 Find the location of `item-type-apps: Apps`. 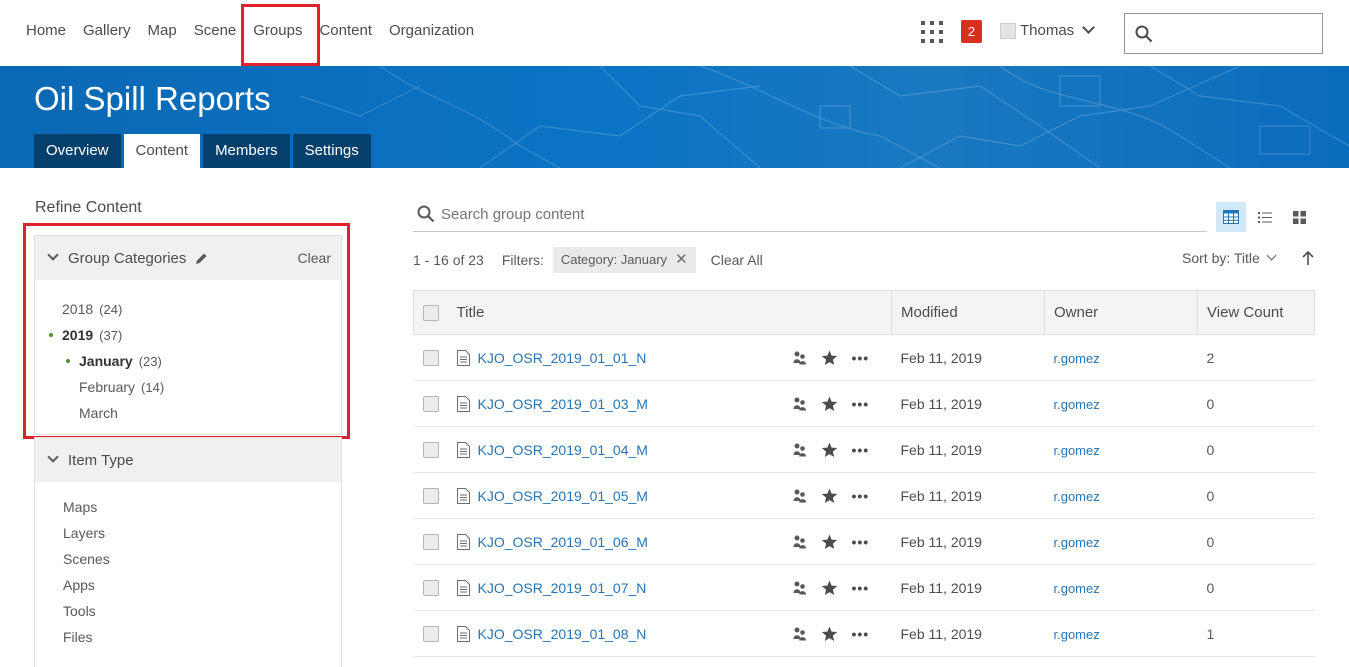

item-type-apps: Apps is located at coordinates (188, 585).